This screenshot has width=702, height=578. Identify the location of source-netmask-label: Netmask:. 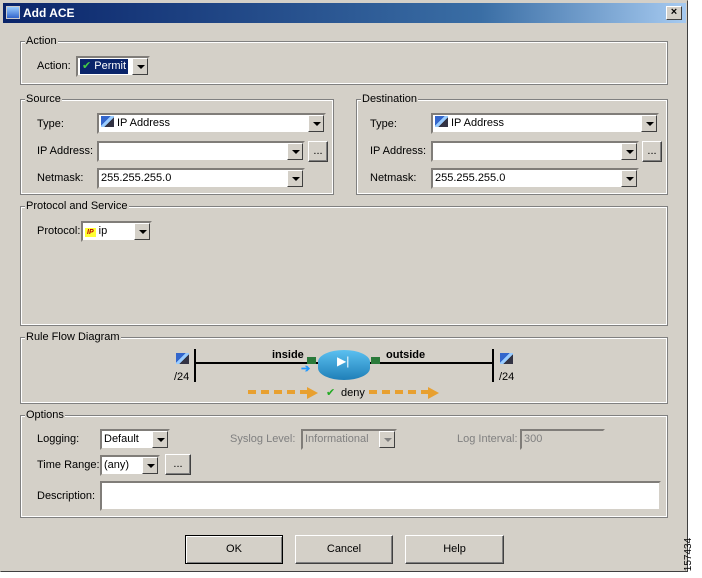
(60, 178).